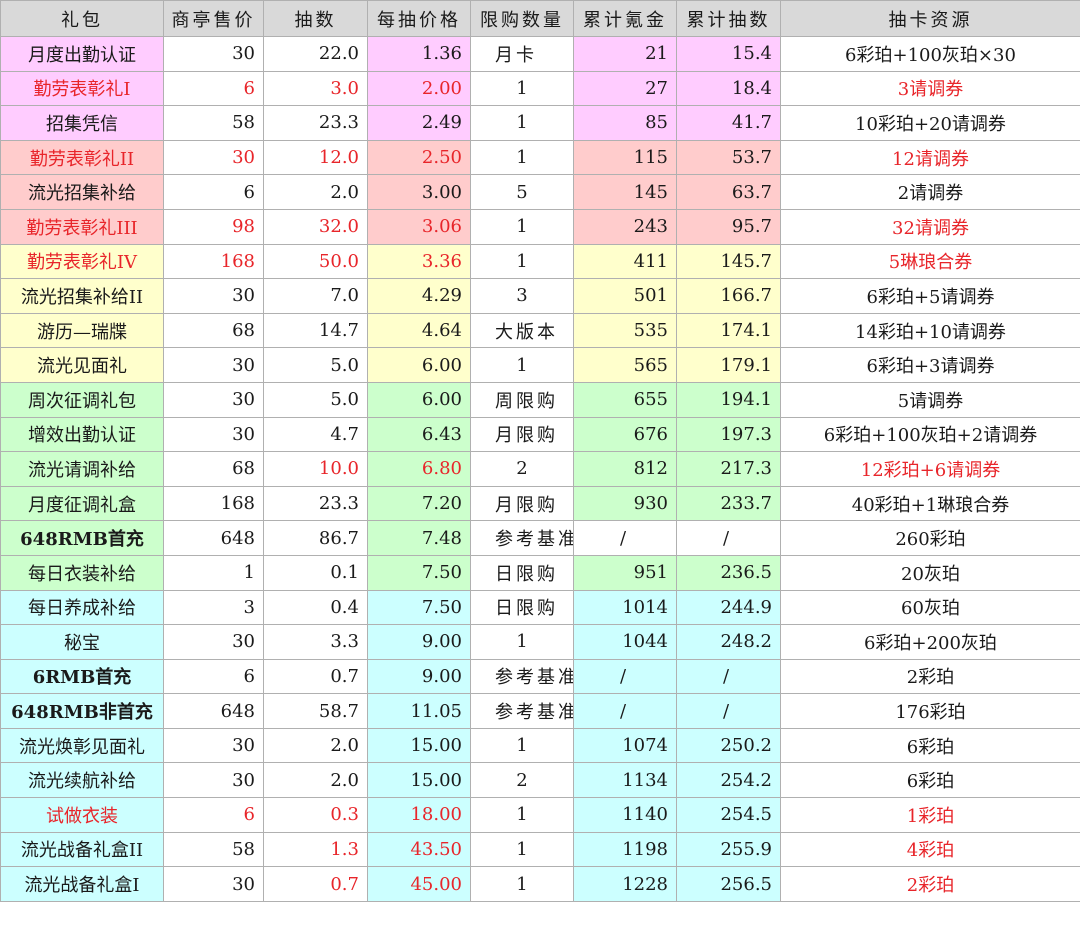 This screenshot has height=930, width=1080. Describe the element at coordinates (82, 226) in the screenshot. I see `cell-pack-name: 勤劳表彰礼III` at that location.